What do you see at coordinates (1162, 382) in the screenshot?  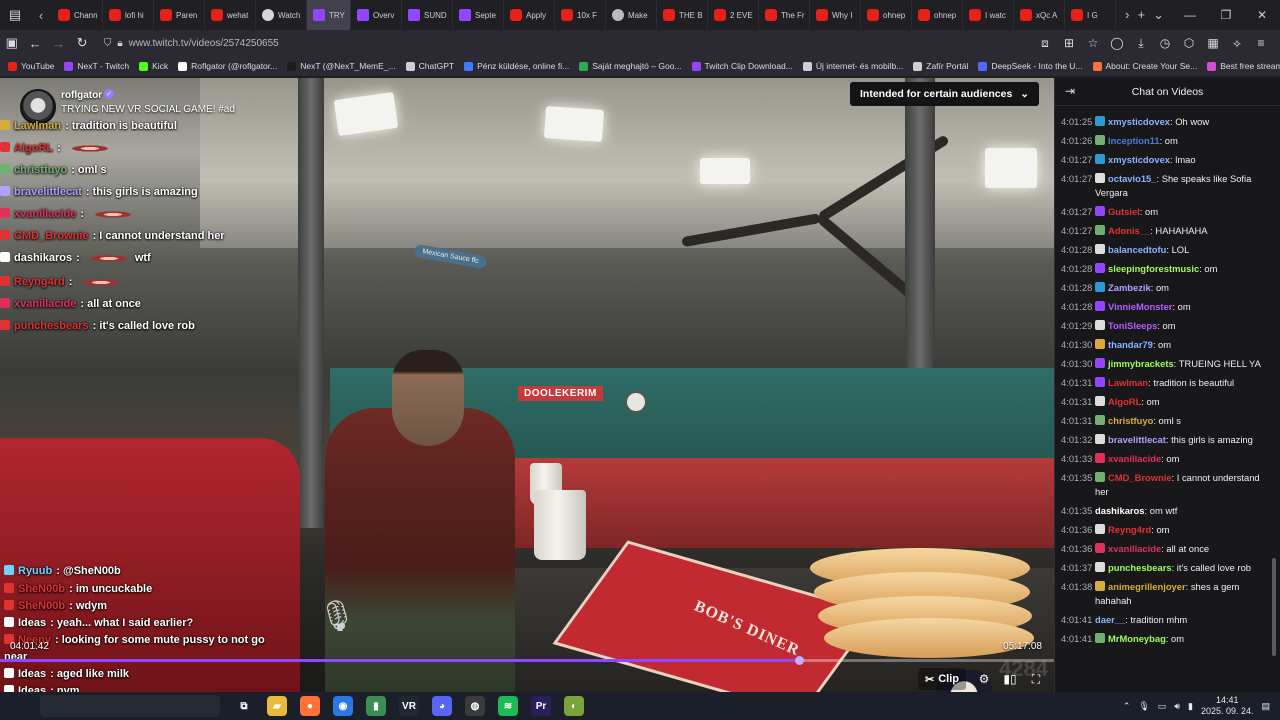 I see `chat-message: 4:01:31 Lawlman: tradition is beautiful` at bounding box center [1162, 382].